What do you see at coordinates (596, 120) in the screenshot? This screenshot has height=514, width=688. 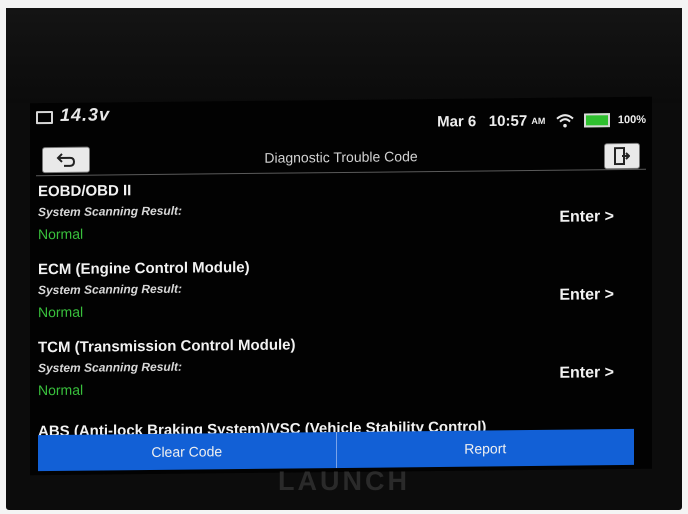 I see `battery-icon` at bounding box center [596, 120].